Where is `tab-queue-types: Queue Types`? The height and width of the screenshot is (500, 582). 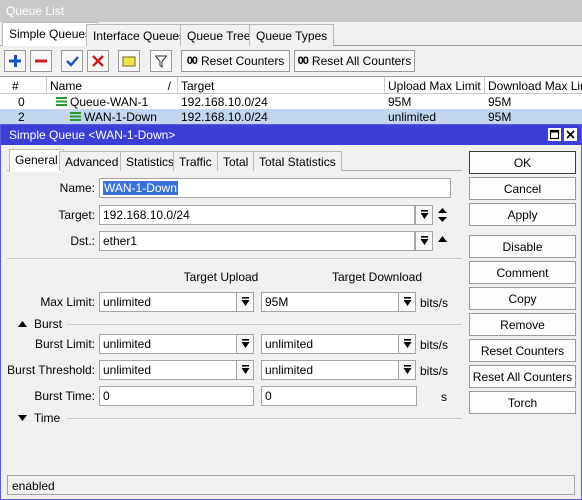
tab-queue-types: Queue Types is located at coordinates (292, 35).